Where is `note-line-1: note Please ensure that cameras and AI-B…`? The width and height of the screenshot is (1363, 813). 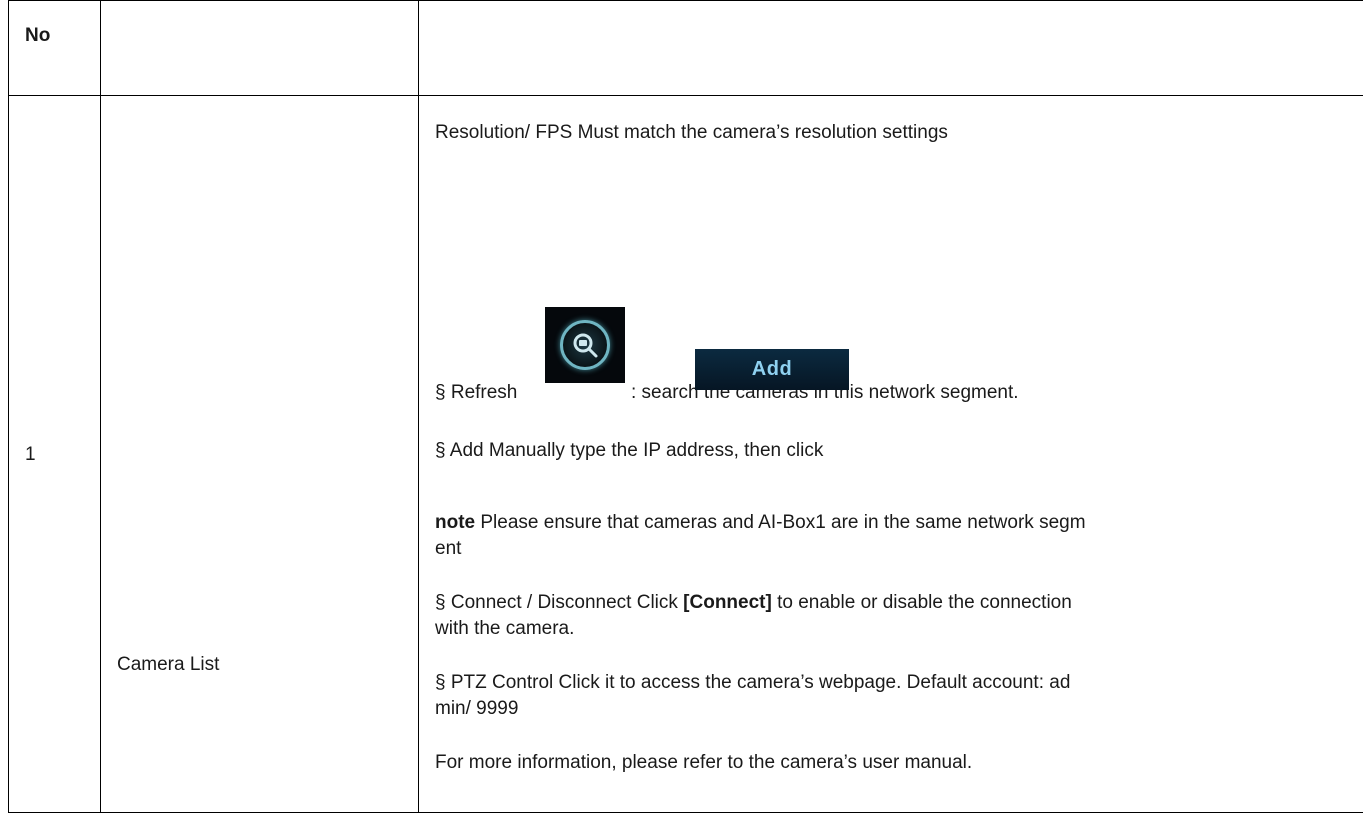
note-line-1: note Please ensure that cameras and AI-B… is located at coordinates (760, 522).